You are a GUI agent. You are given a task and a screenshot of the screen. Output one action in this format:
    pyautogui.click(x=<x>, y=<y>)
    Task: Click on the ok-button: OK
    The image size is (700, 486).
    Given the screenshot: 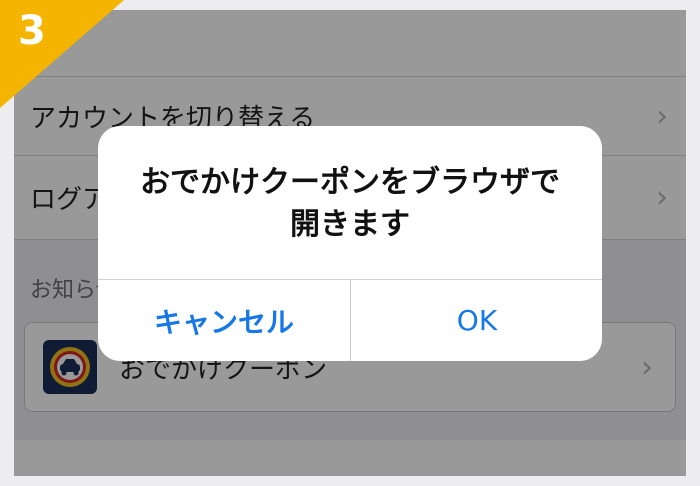 What is the action you would take?
    pyautogui.click(x=476, y=320)
    